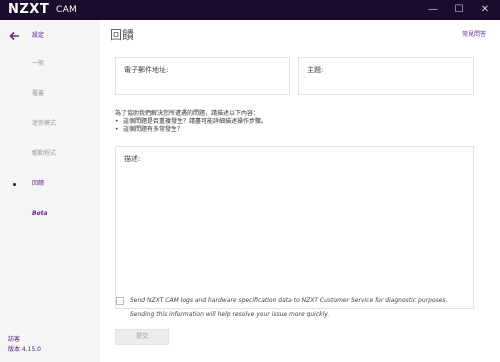  I want to click on subject-field-label: 主題:, so click(315, 70).